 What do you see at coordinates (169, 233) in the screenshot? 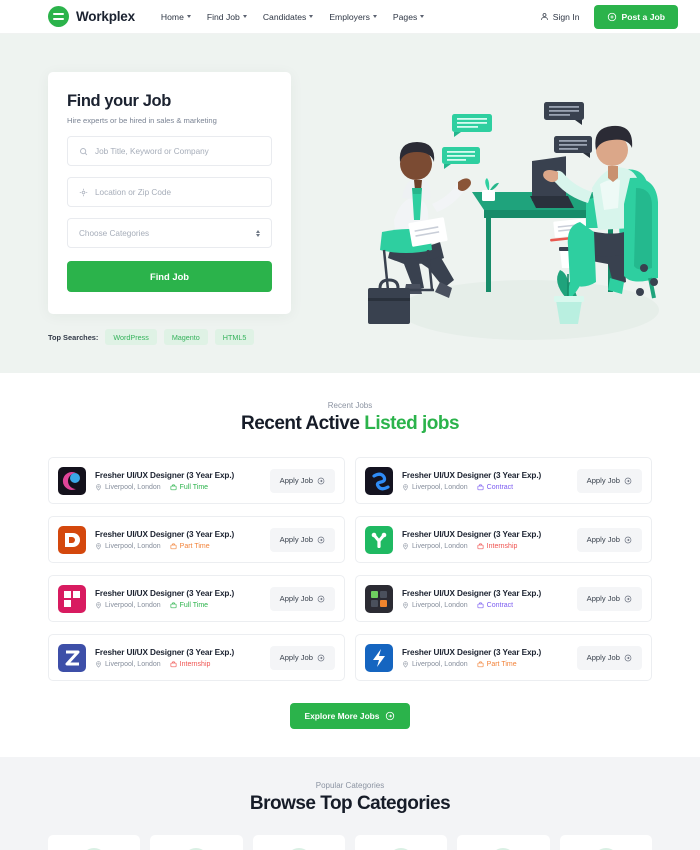
I see `category-select: Choose Categories` at bounding box center [169, 233].